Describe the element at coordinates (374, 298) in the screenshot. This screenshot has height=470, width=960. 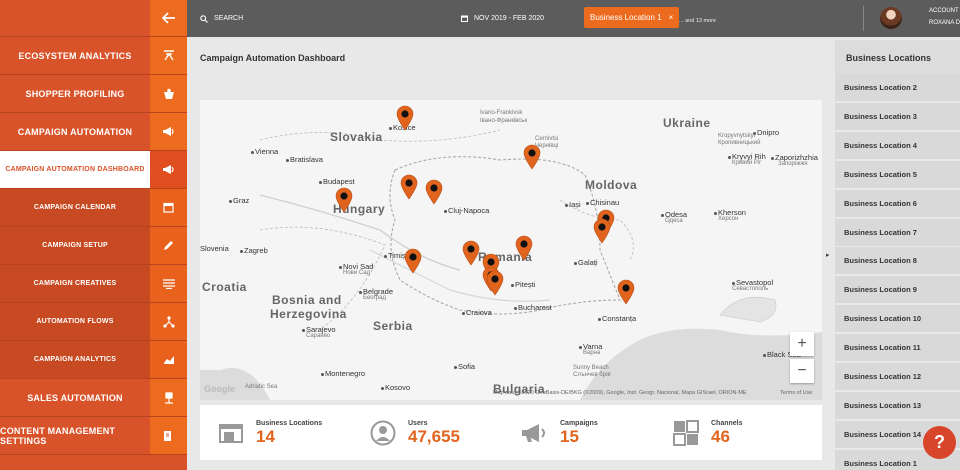
I see `map-small-label: Београд` at that location.